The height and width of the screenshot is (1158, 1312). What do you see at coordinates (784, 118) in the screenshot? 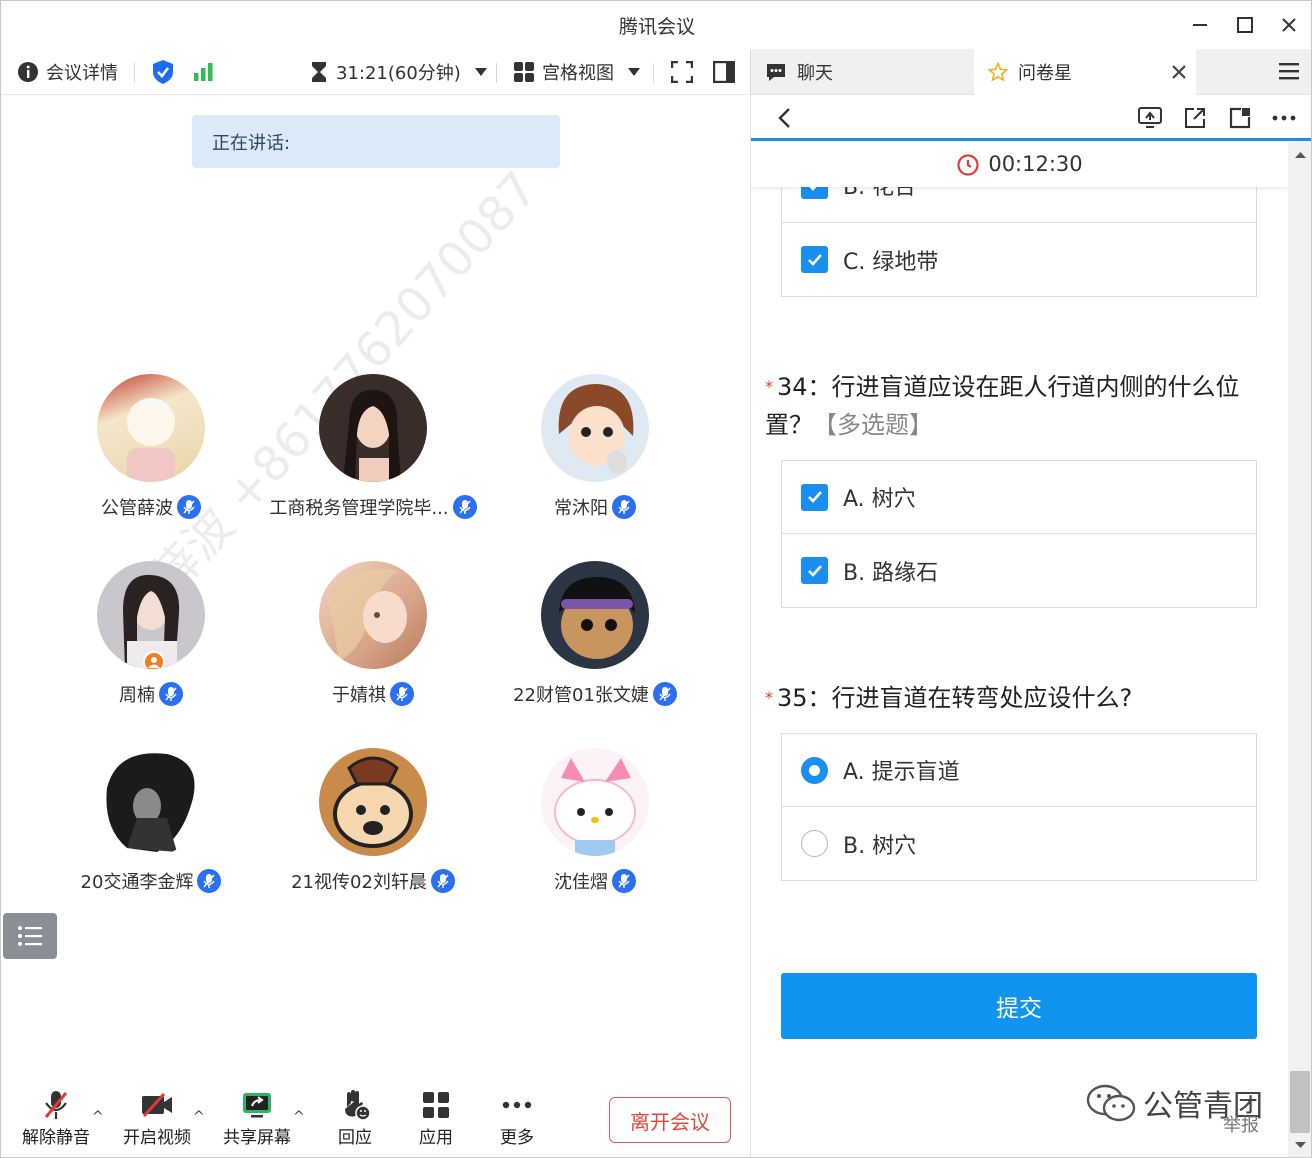
I see `back-icon` at bounding box center [784, 118].